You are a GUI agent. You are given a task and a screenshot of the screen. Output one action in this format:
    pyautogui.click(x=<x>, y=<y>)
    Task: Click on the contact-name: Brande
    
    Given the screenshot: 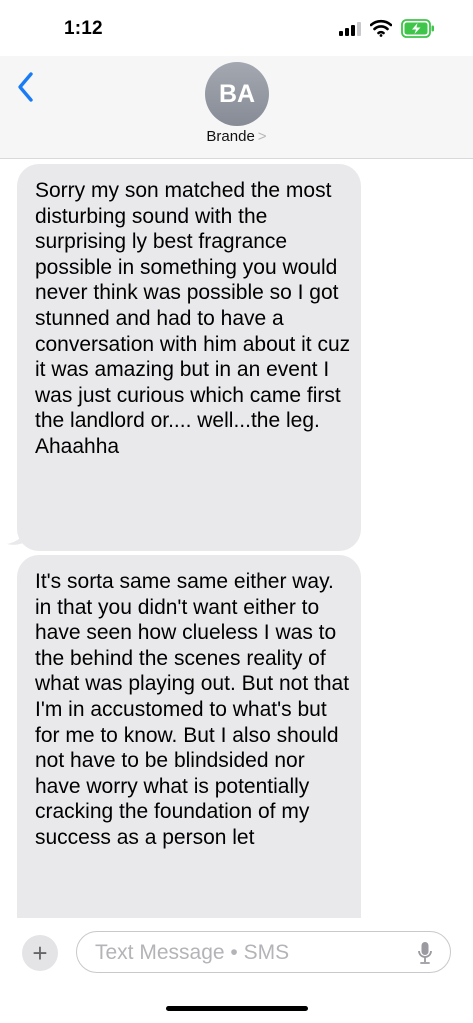 What is the action you would take?
    pyautogui.click(x=230, y=136)
    